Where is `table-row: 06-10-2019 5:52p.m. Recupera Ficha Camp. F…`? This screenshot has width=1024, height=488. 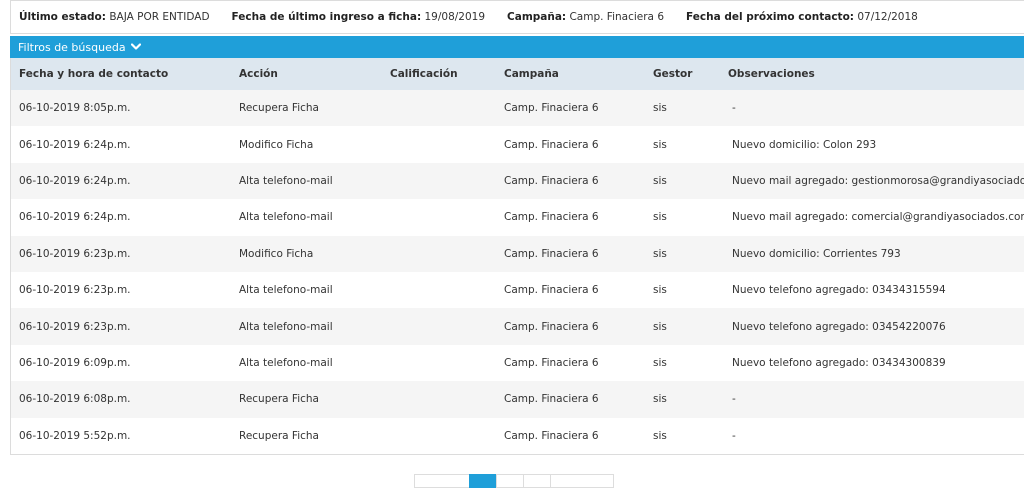
table-row: 06-10-2019 5:52p.m. Recupera Ficha Camp. F… is located at coordinates (517, 435).